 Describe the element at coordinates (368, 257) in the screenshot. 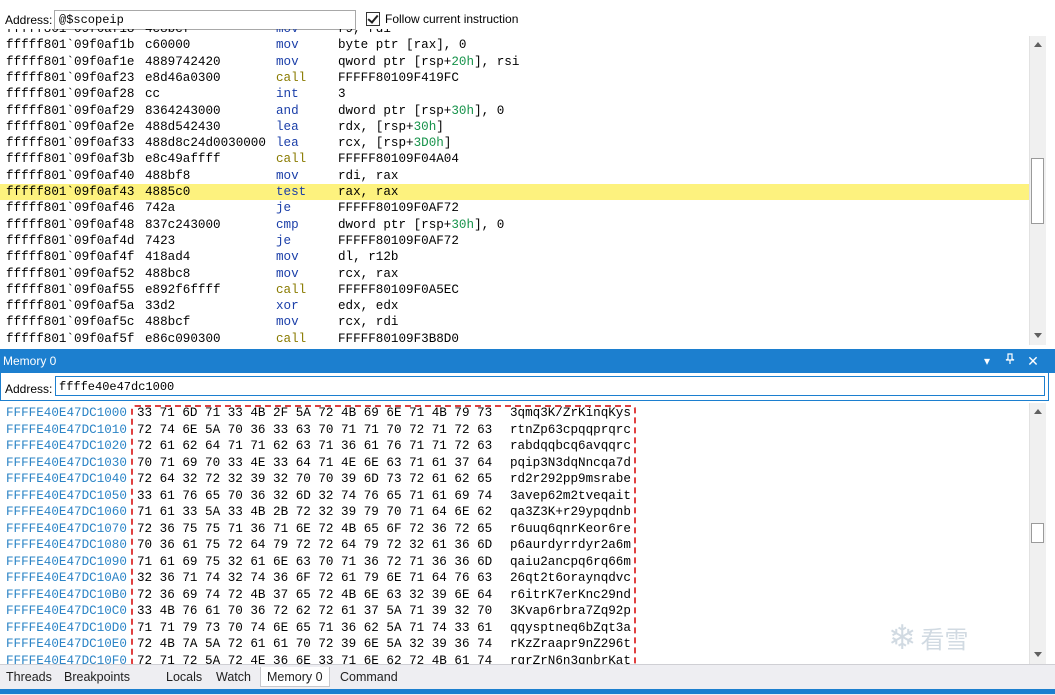

I see `instruction-operands: dl, r12b` at that location.